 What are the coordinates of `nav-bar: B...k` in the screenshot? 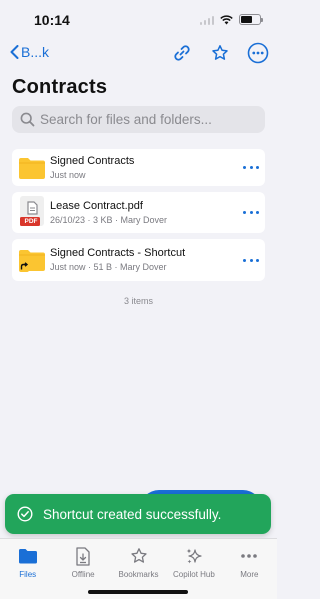 It's located at (138, 54).